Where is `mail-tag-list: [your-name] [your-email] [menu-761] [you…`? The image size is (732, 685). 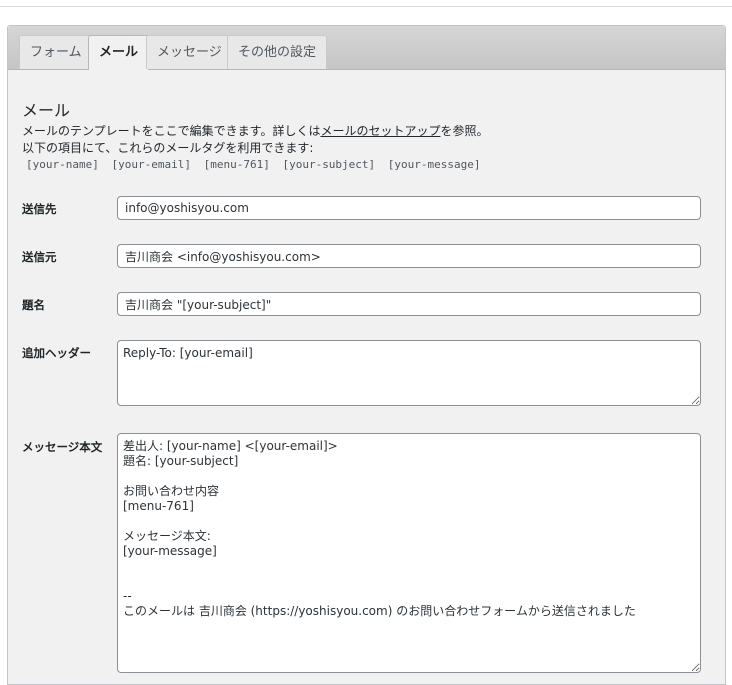 mail-tag-list: [your-name] [your-email] [menu-761] [you… is located at coordinates (256, 164).